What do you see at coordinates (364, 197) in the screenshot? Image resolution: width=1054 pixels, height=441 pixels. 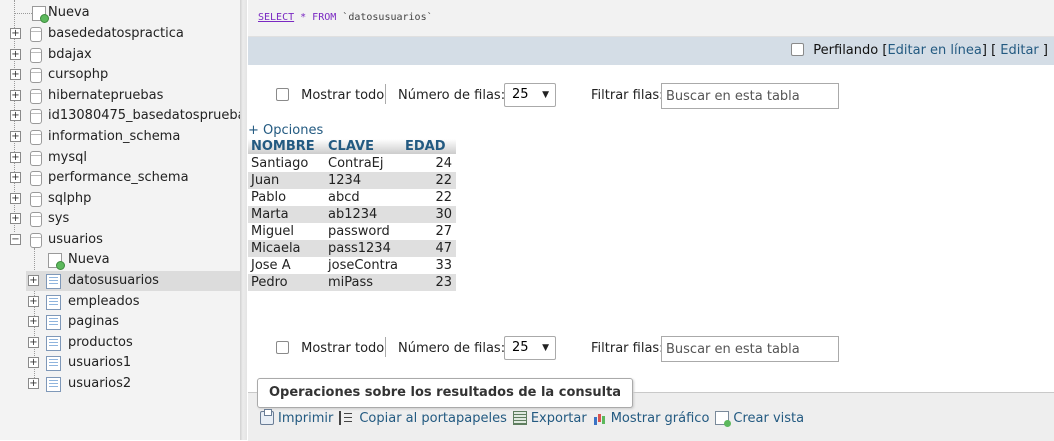 I see `table-cell-clave: abcd` at bounding box center [364, 197].